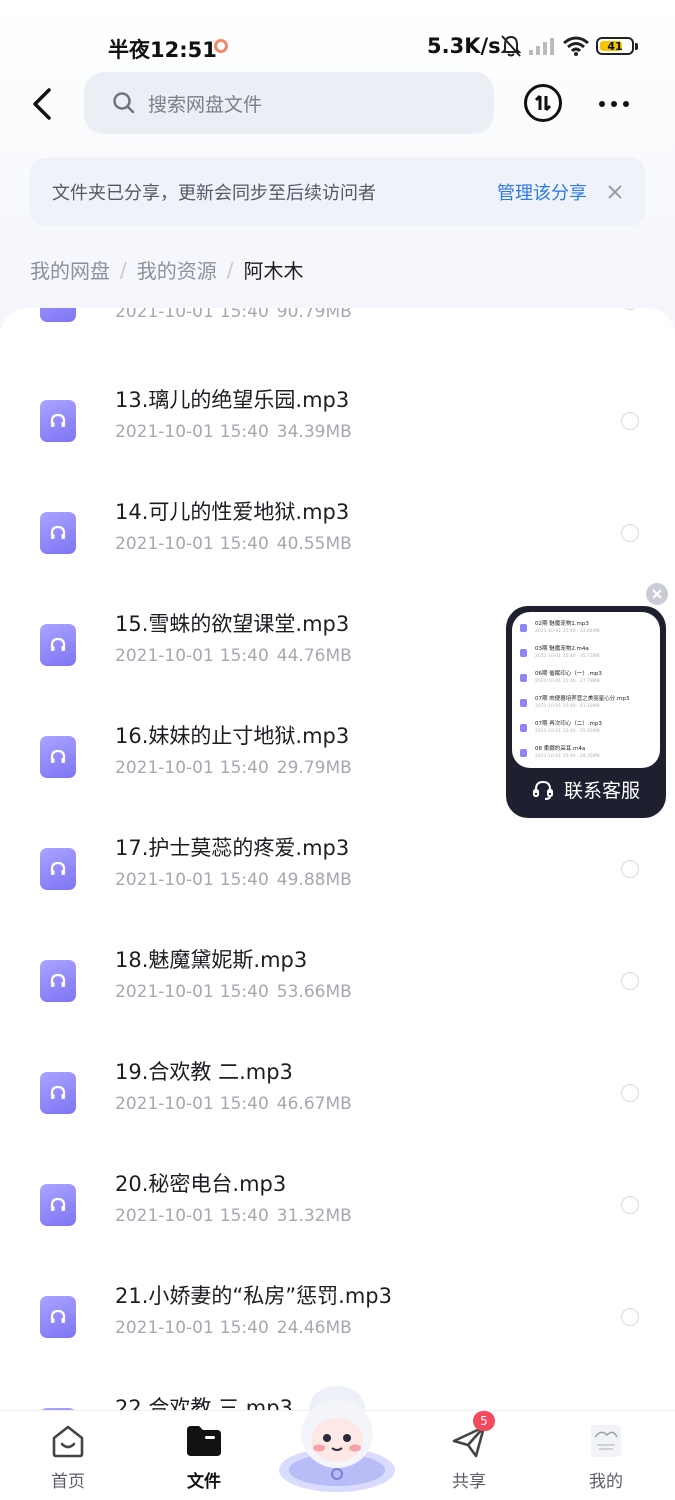  Describe the element at coordinates (543, 103) in the screenshot. I see `transfer-button` at that location.